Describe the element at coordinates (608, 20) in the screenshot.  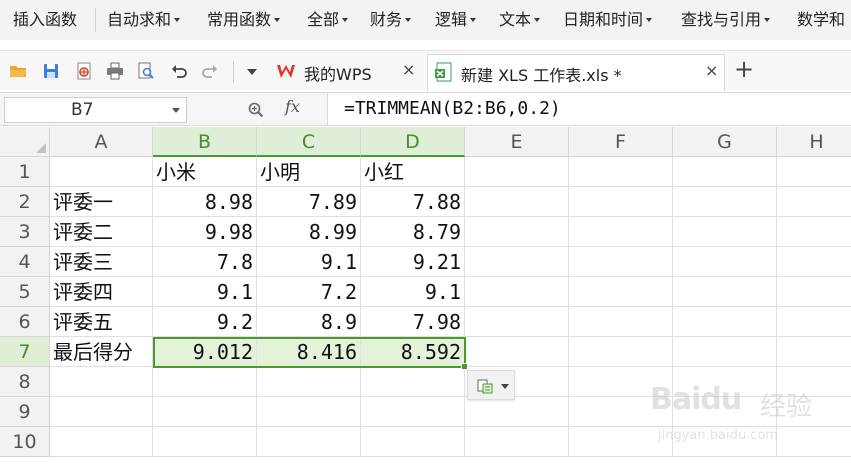
I see `ribbon-item-7: 日期和时间` at that location.